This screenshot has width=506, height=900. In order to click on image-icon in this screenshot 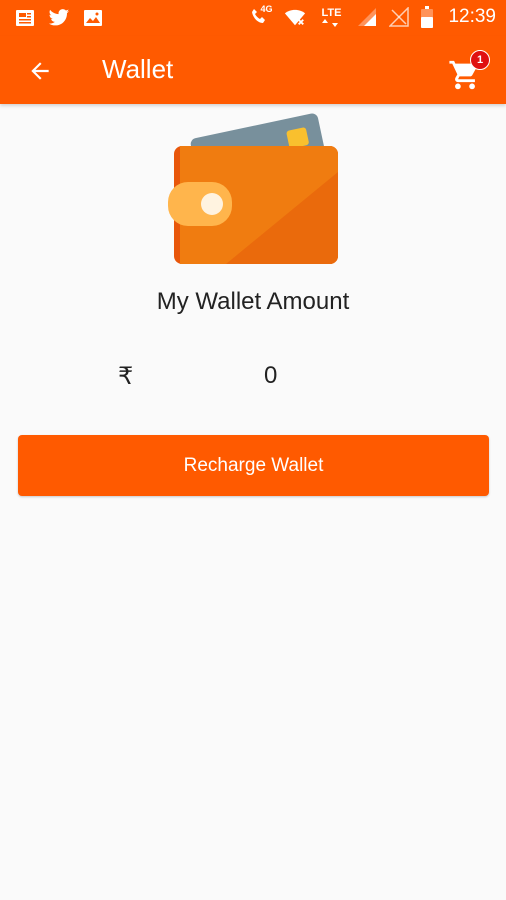, I will do `click(93, 18)`.